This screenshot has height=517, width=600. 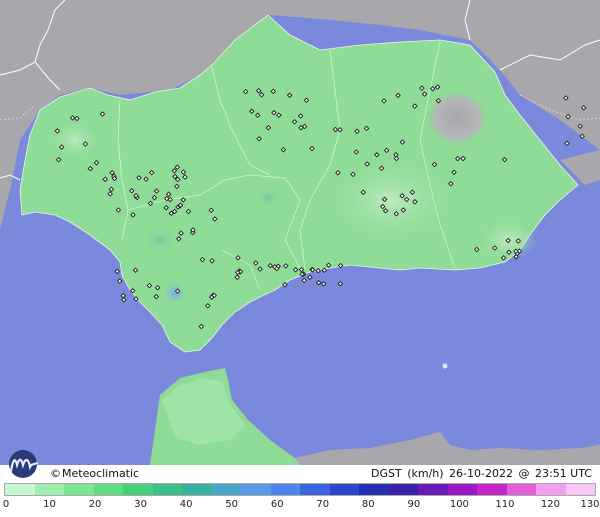 What do you see at coordinates (55, 473) in the screenshot?
I see `copyright-symbol: ©` at bounding box center [55, 473].